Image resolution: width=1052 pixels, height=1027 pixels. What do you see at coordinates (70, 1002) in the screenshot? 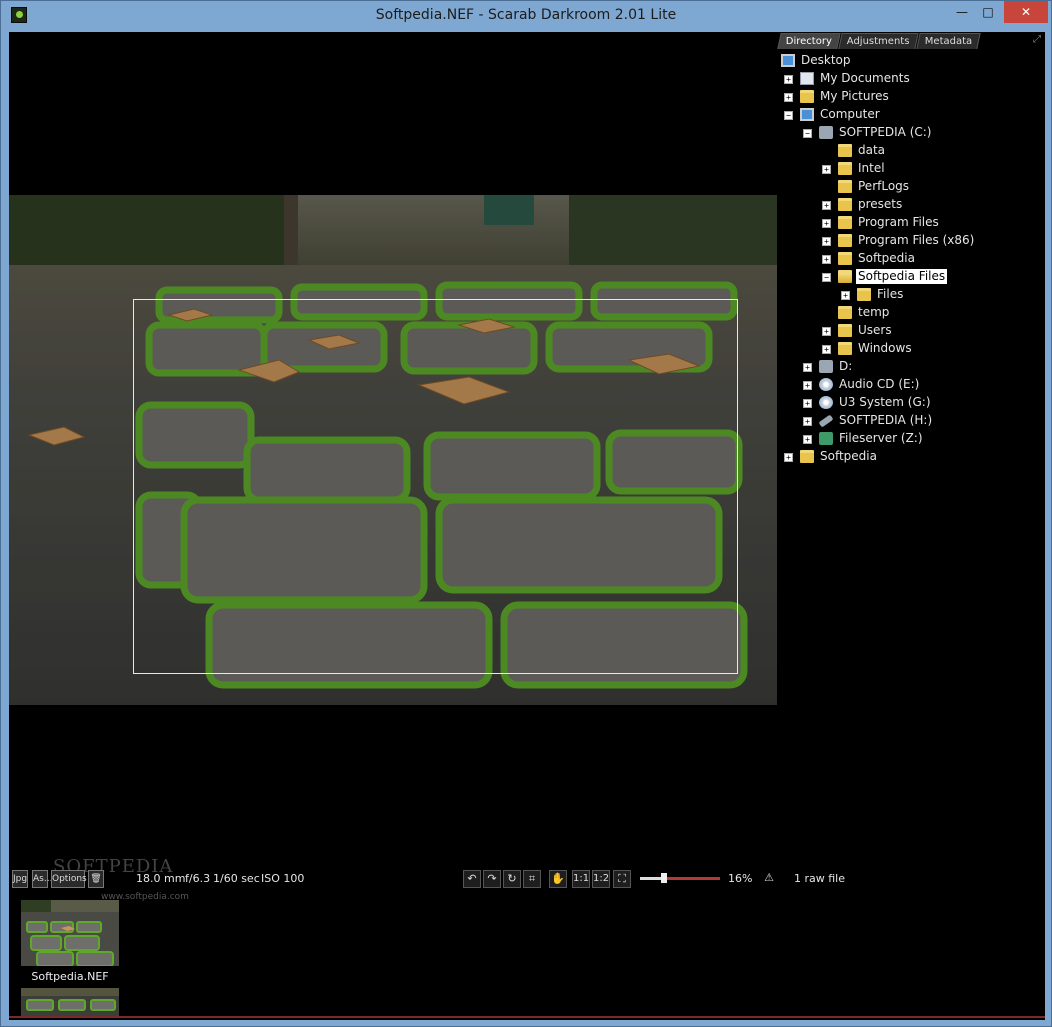
I see `thumbnail-image-next` at bounding box center [70, 1002].